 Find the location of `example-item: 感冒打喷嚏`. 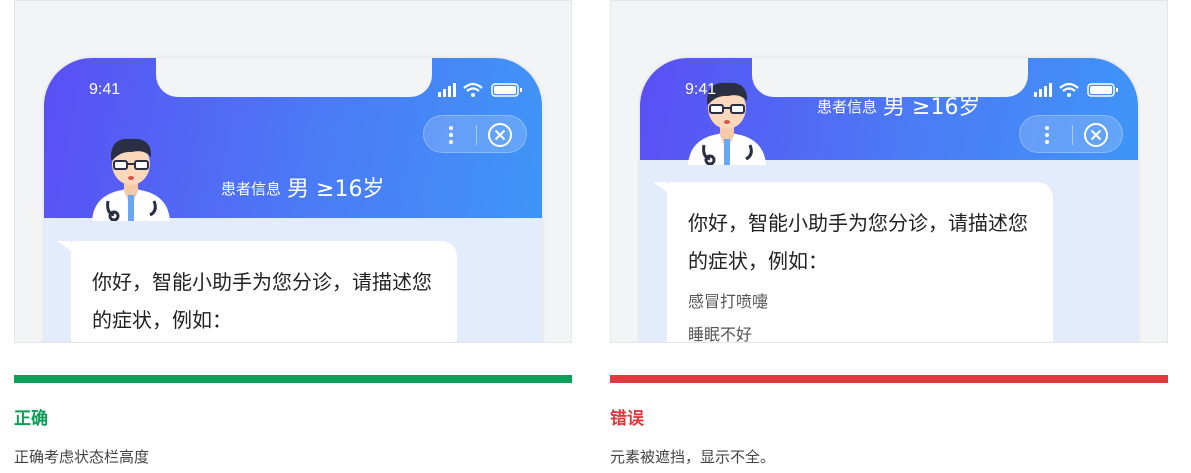

example-item: 感冒打喷嚏 is located at coordinates (728, 301).